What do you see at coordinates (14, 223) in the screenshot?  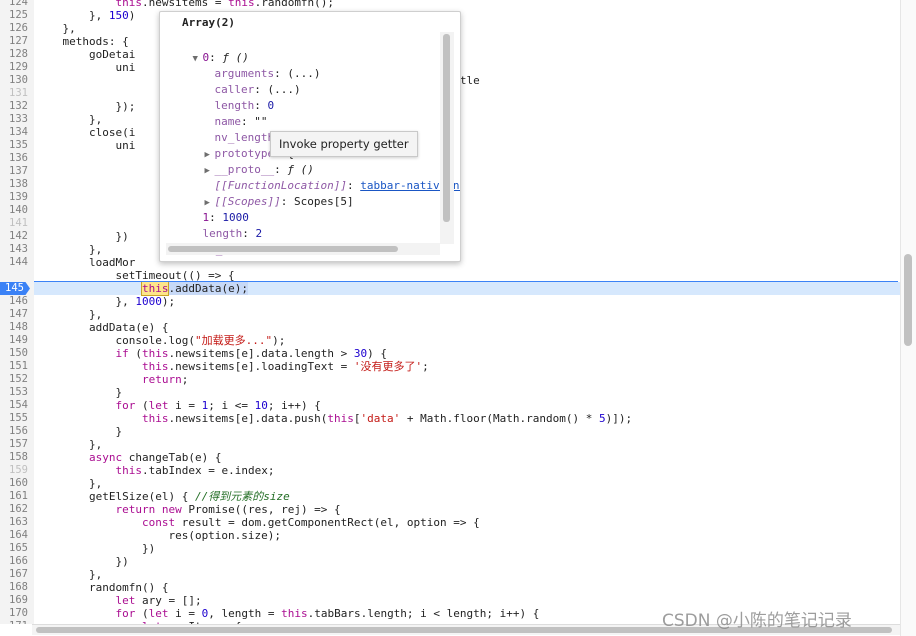 I see `line-number: 141` at bounding box center [14, 223].